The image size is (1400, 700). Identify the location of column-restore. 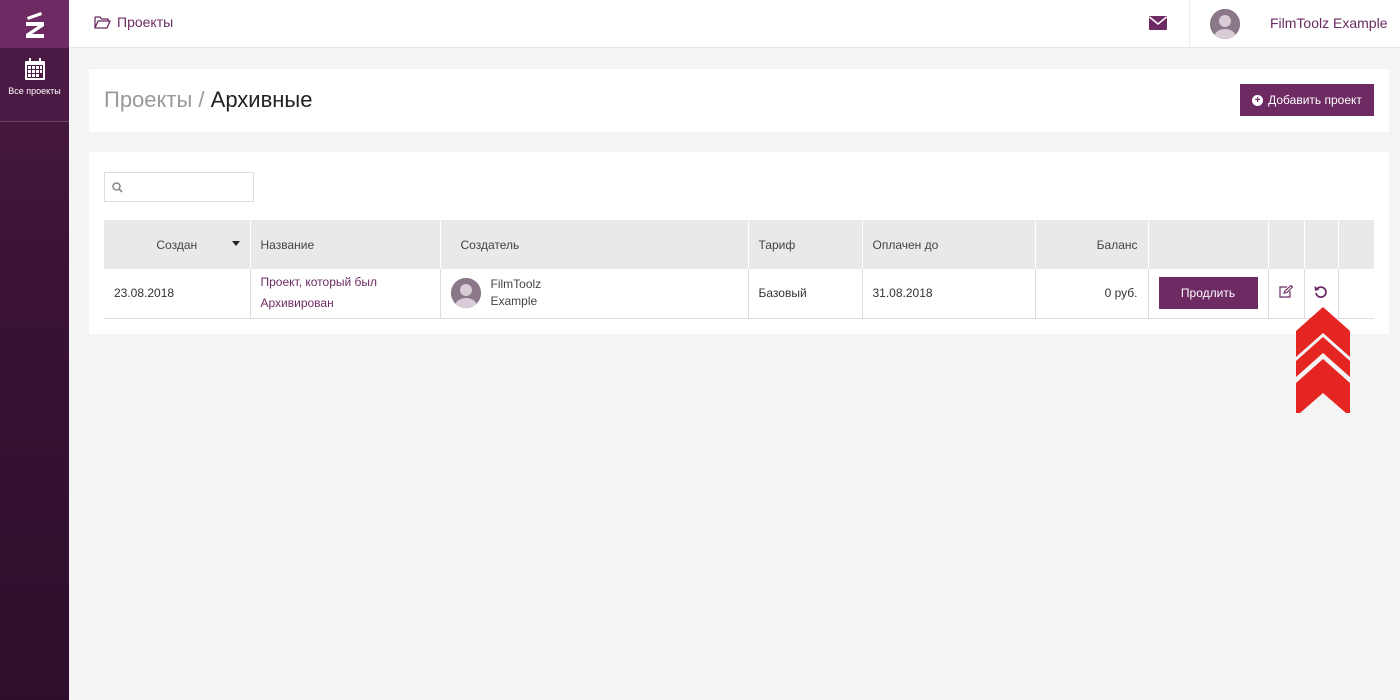
(1321, 244).